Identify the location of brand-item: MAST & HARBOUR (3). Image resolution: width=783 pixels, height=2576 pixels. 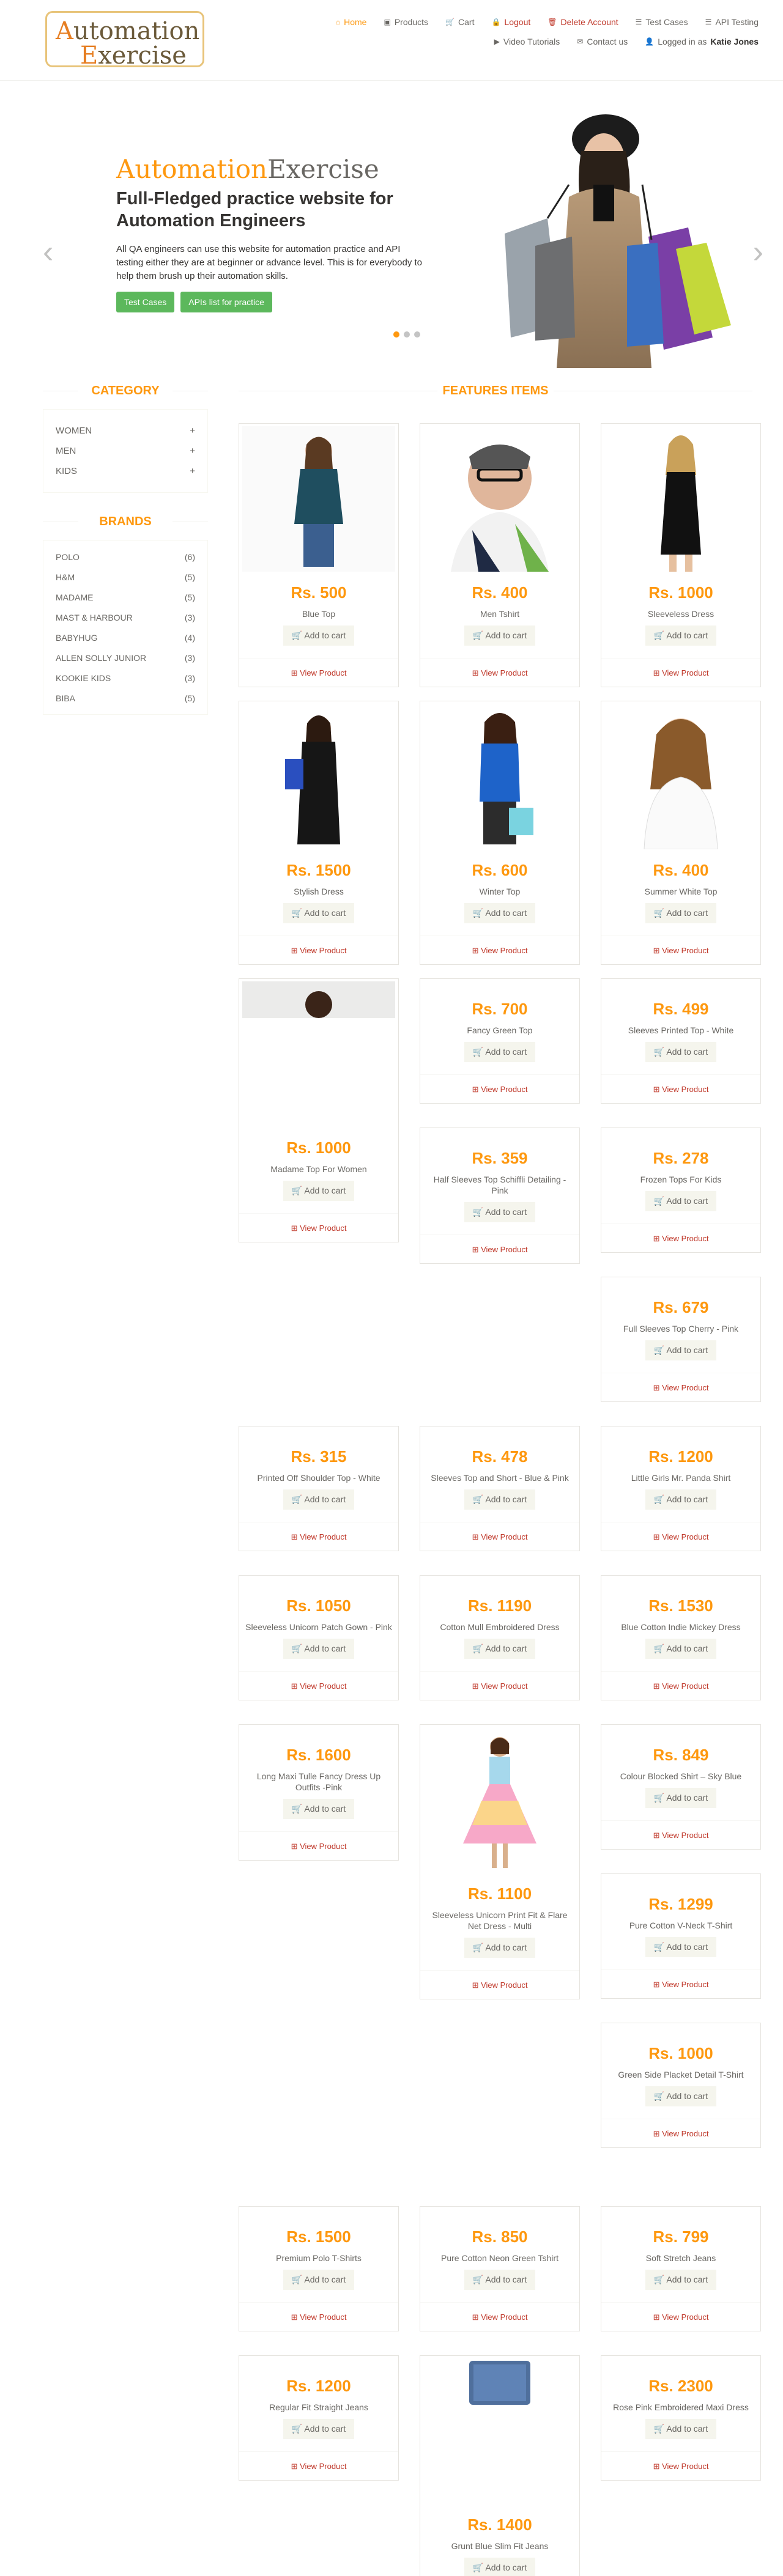
(125, 617).